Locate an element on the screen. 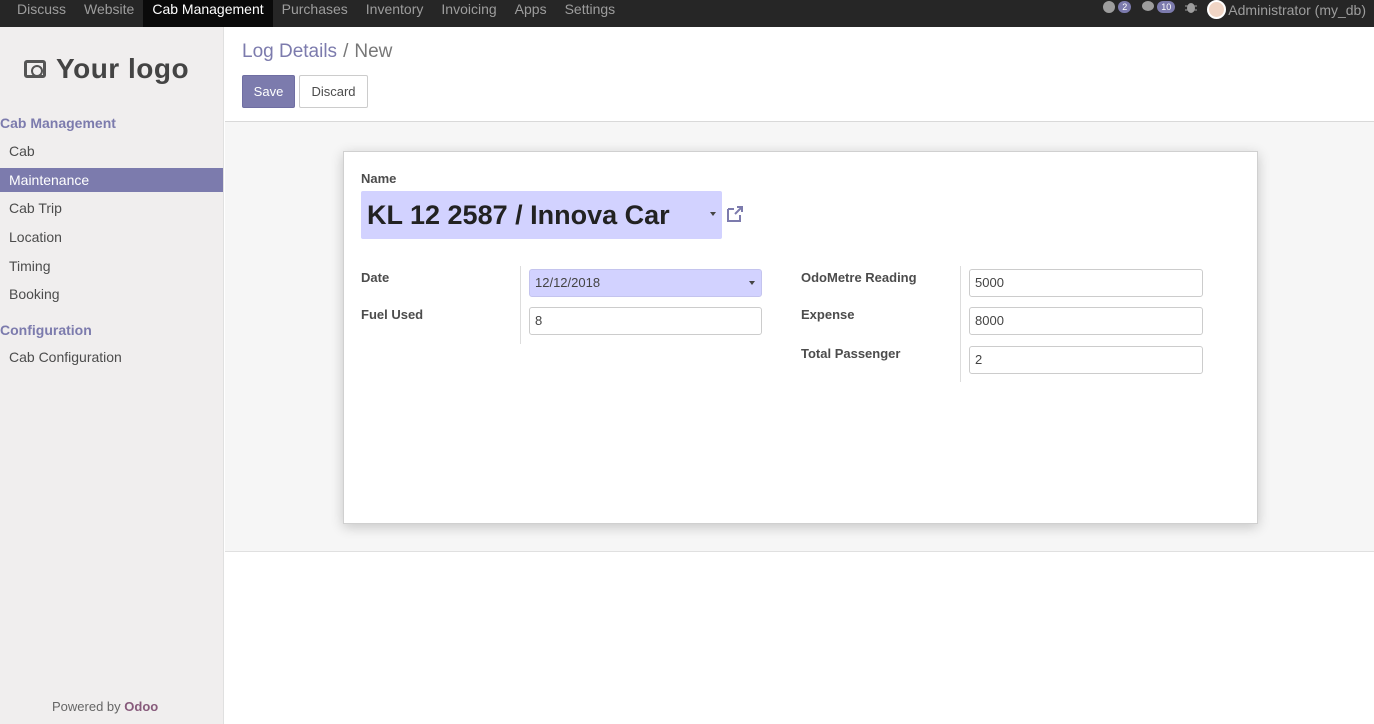 This screenshot has width=1374, height=724. total-passenger-label: Total Passenger is located at coordinates (851, 353).